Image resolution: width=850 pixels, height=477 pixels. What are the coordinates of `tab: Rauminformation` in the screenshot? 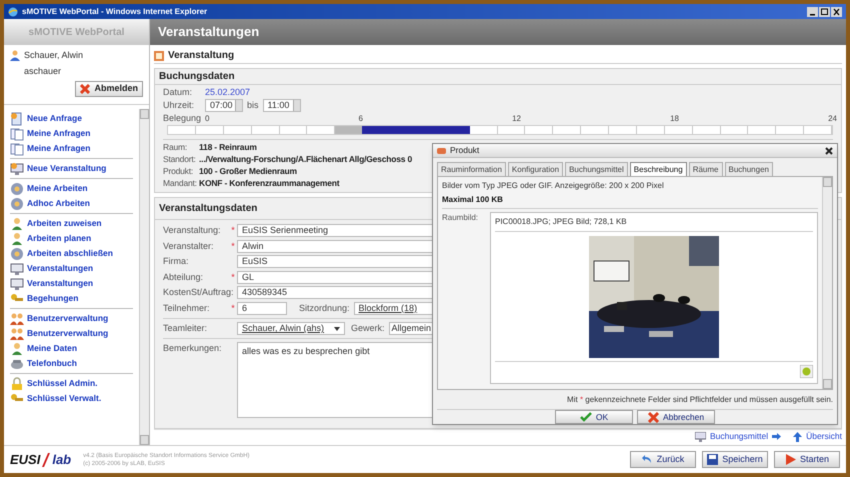 It's located at (471, 169).